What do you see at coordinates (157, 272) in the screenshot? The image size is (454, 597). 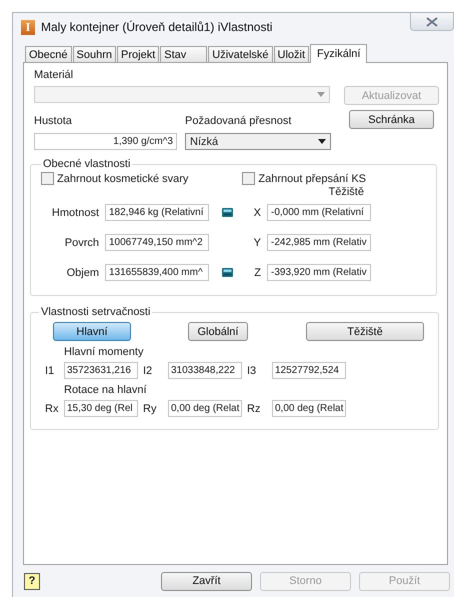 I see `value-field: 131655839,400 mm^` at bounding box center [157, 272].